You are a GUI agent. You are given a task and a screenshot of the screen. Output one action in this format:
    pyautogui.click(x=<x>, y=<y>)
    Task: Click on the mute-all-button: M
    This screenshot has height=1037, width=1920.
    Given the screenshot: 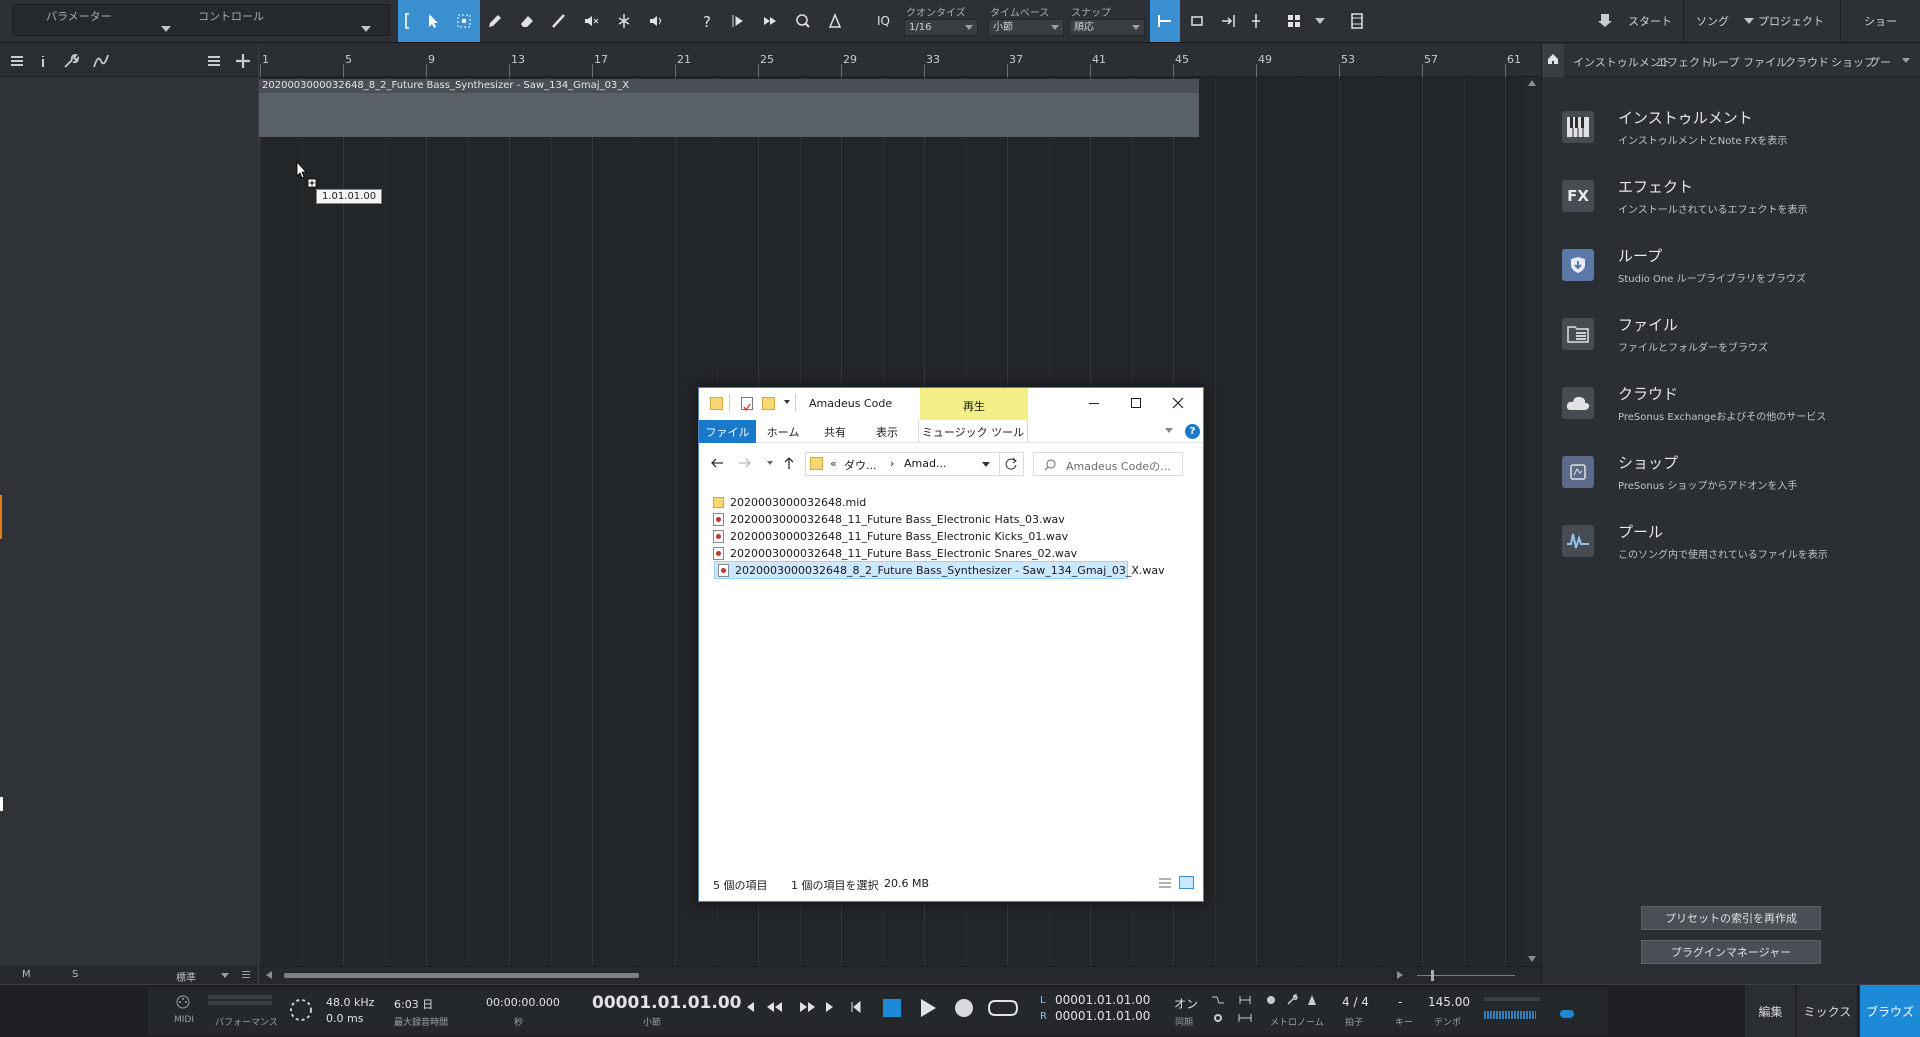 What is the action you would take?
    pyautogui.click(x=26, y=974)
    